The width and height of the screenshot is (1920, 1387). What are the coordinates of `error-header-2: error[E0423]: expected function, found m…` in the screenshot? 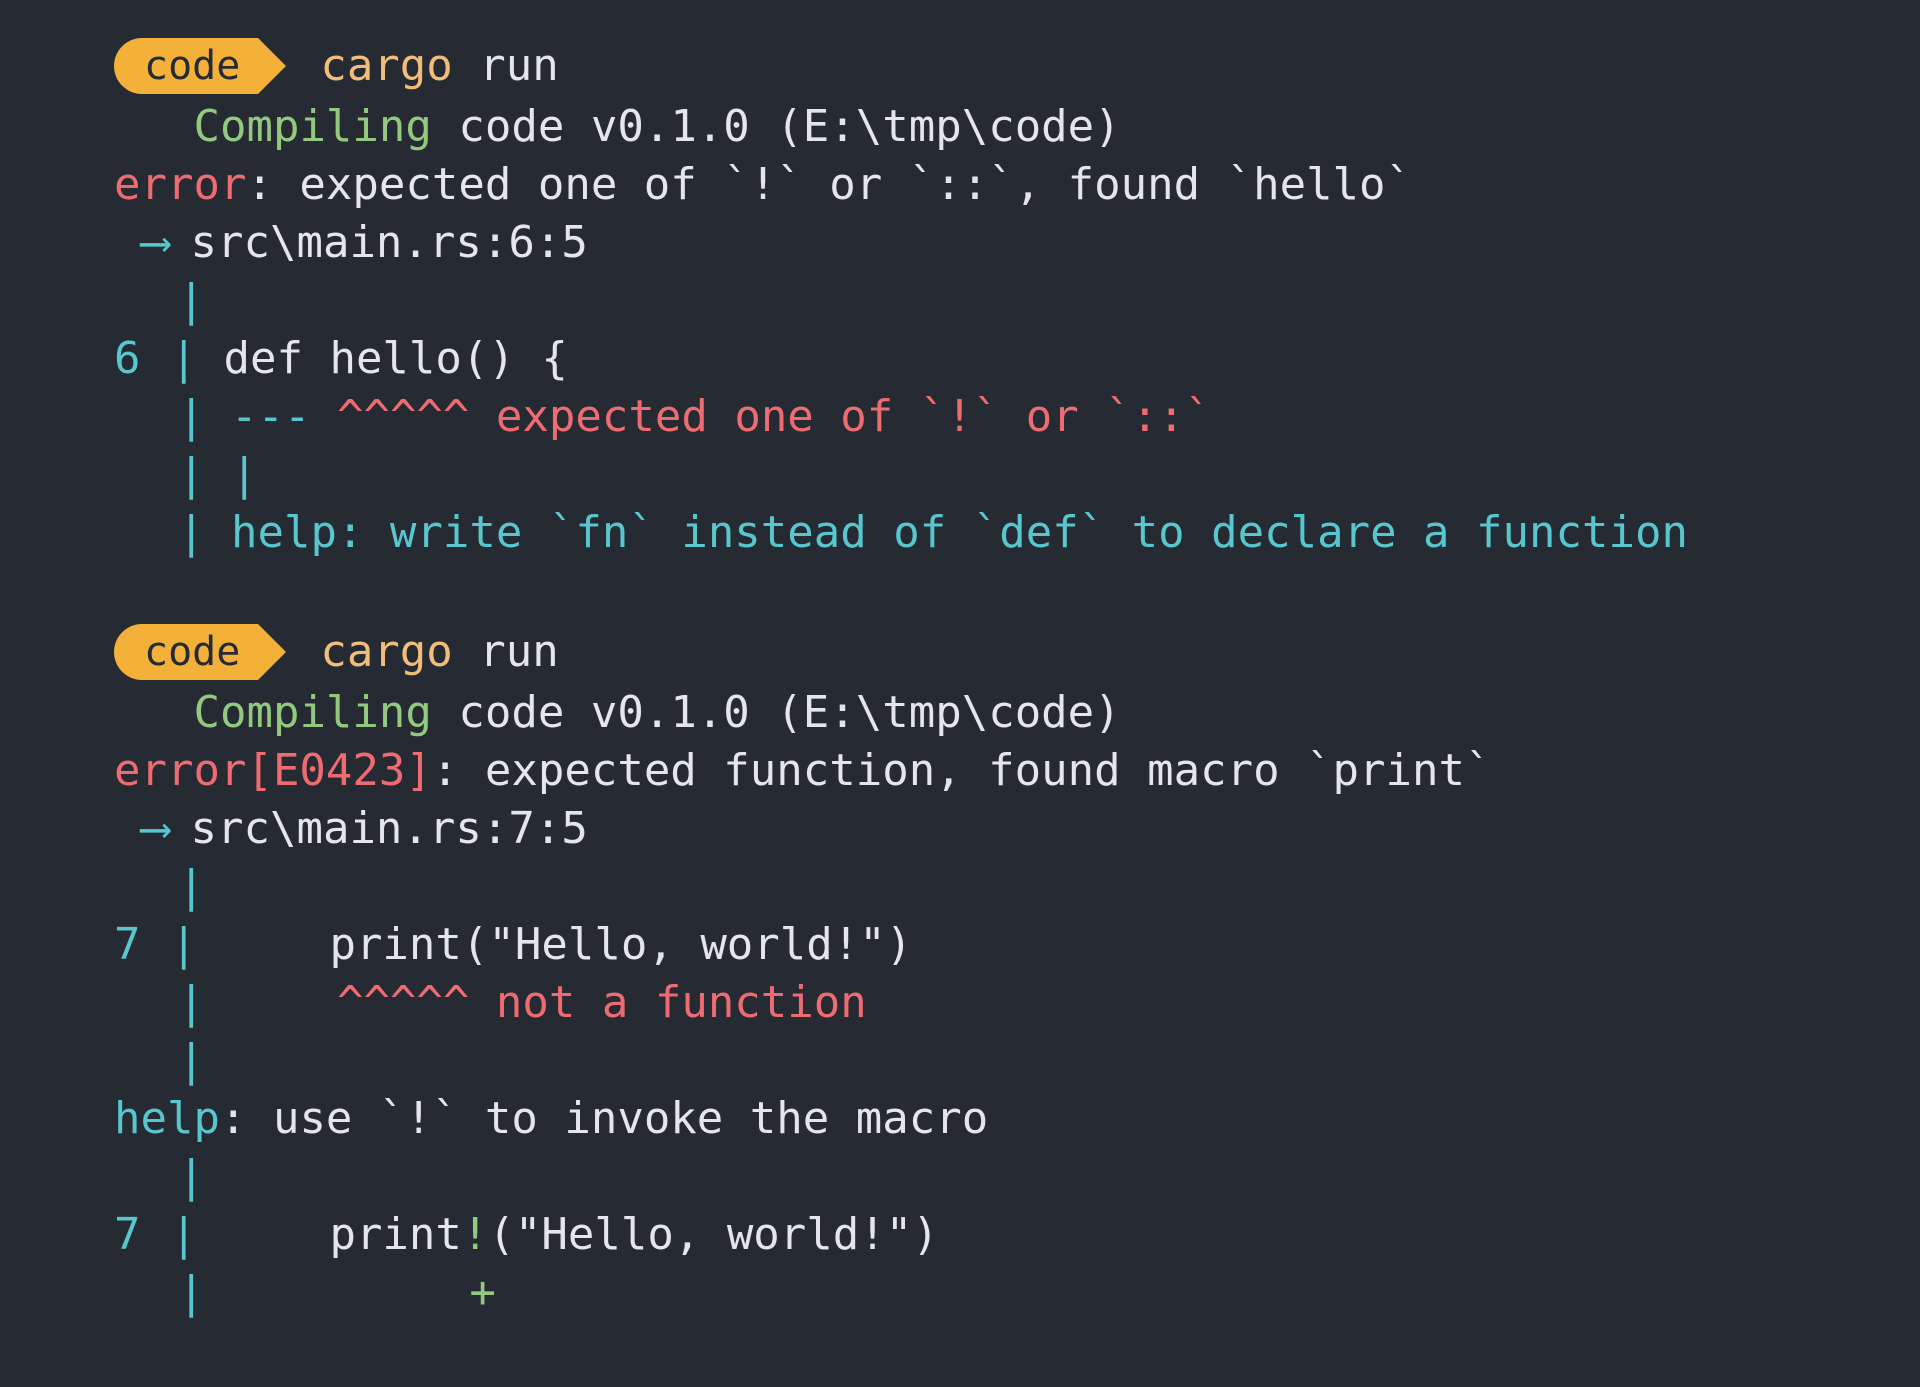 It's located at (960, 771).